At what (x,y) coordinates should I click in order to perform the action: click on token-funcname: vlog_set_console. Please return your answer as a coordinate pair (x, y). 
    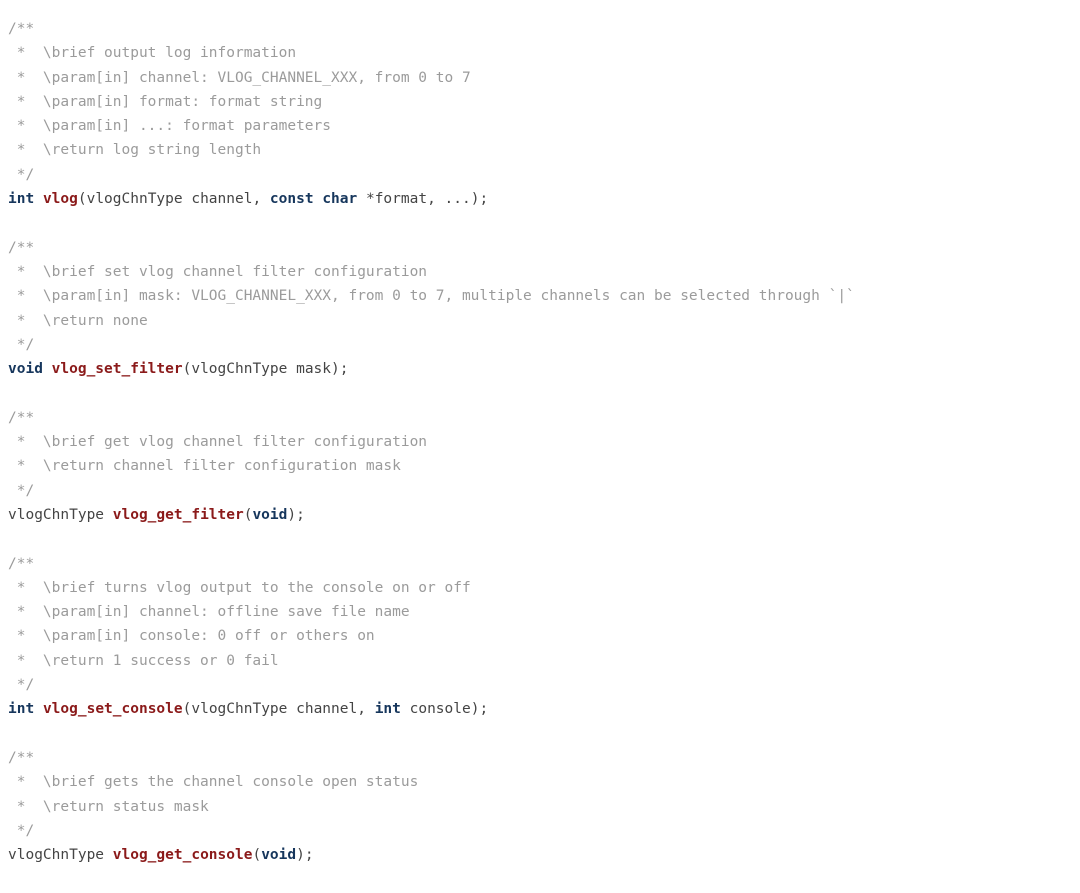
    Looking at the image, I should click on (112, 709).